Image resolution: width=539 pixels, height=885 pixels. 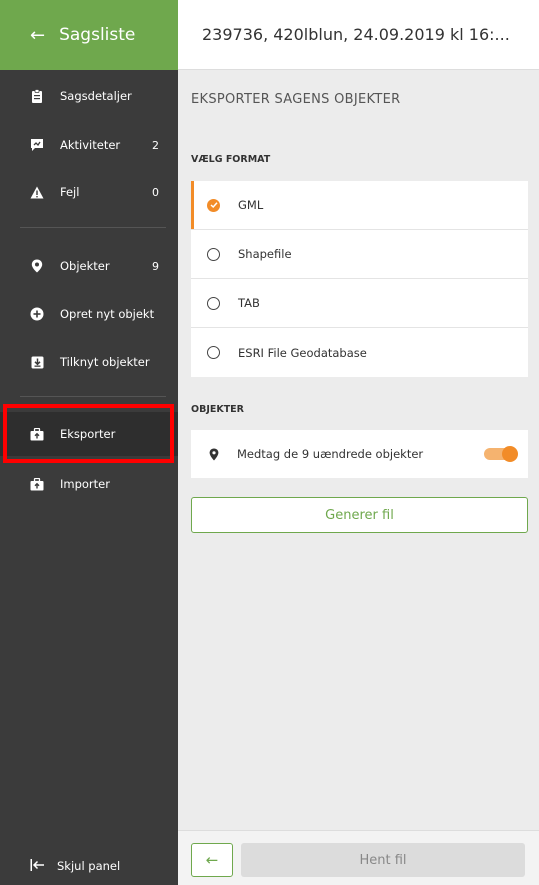 What do you see at coordinates (155, 266) in the screenshot?
I see `objects-count: 9` at bounding box center [155, 266].